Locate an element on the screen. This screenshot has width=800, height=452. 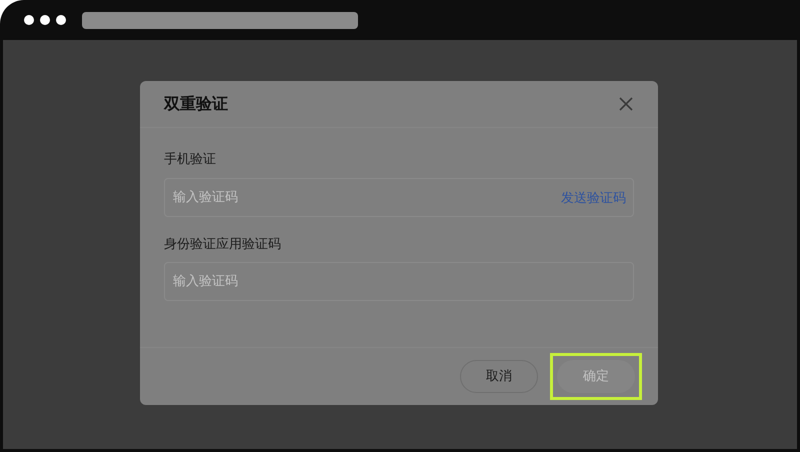
field-label: 身份验证应用验证码 is located at coordinates (223, 245).